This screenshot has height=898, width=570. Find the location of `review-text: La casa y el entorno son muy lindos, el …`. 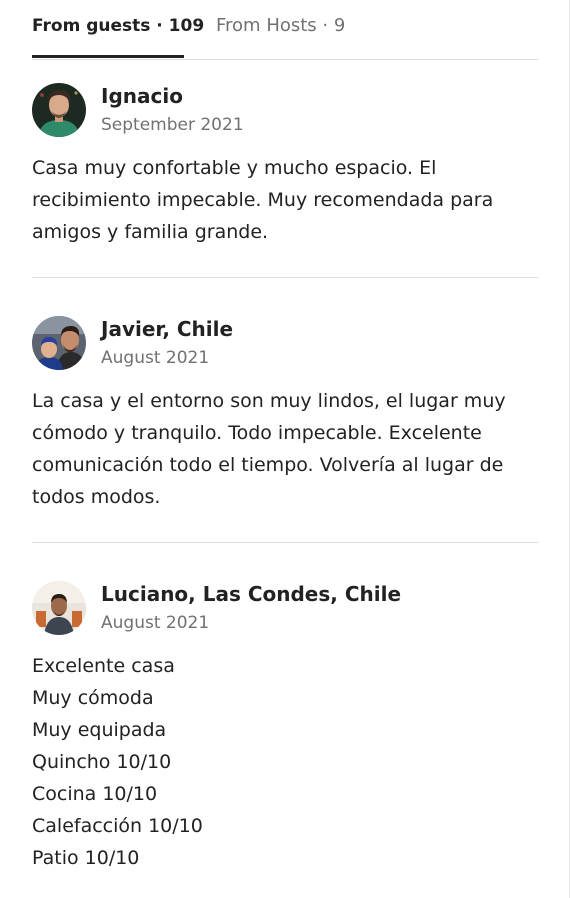

review-text: La casa y el entorno son muy lindos, el … is located at coordinates (285, 449).